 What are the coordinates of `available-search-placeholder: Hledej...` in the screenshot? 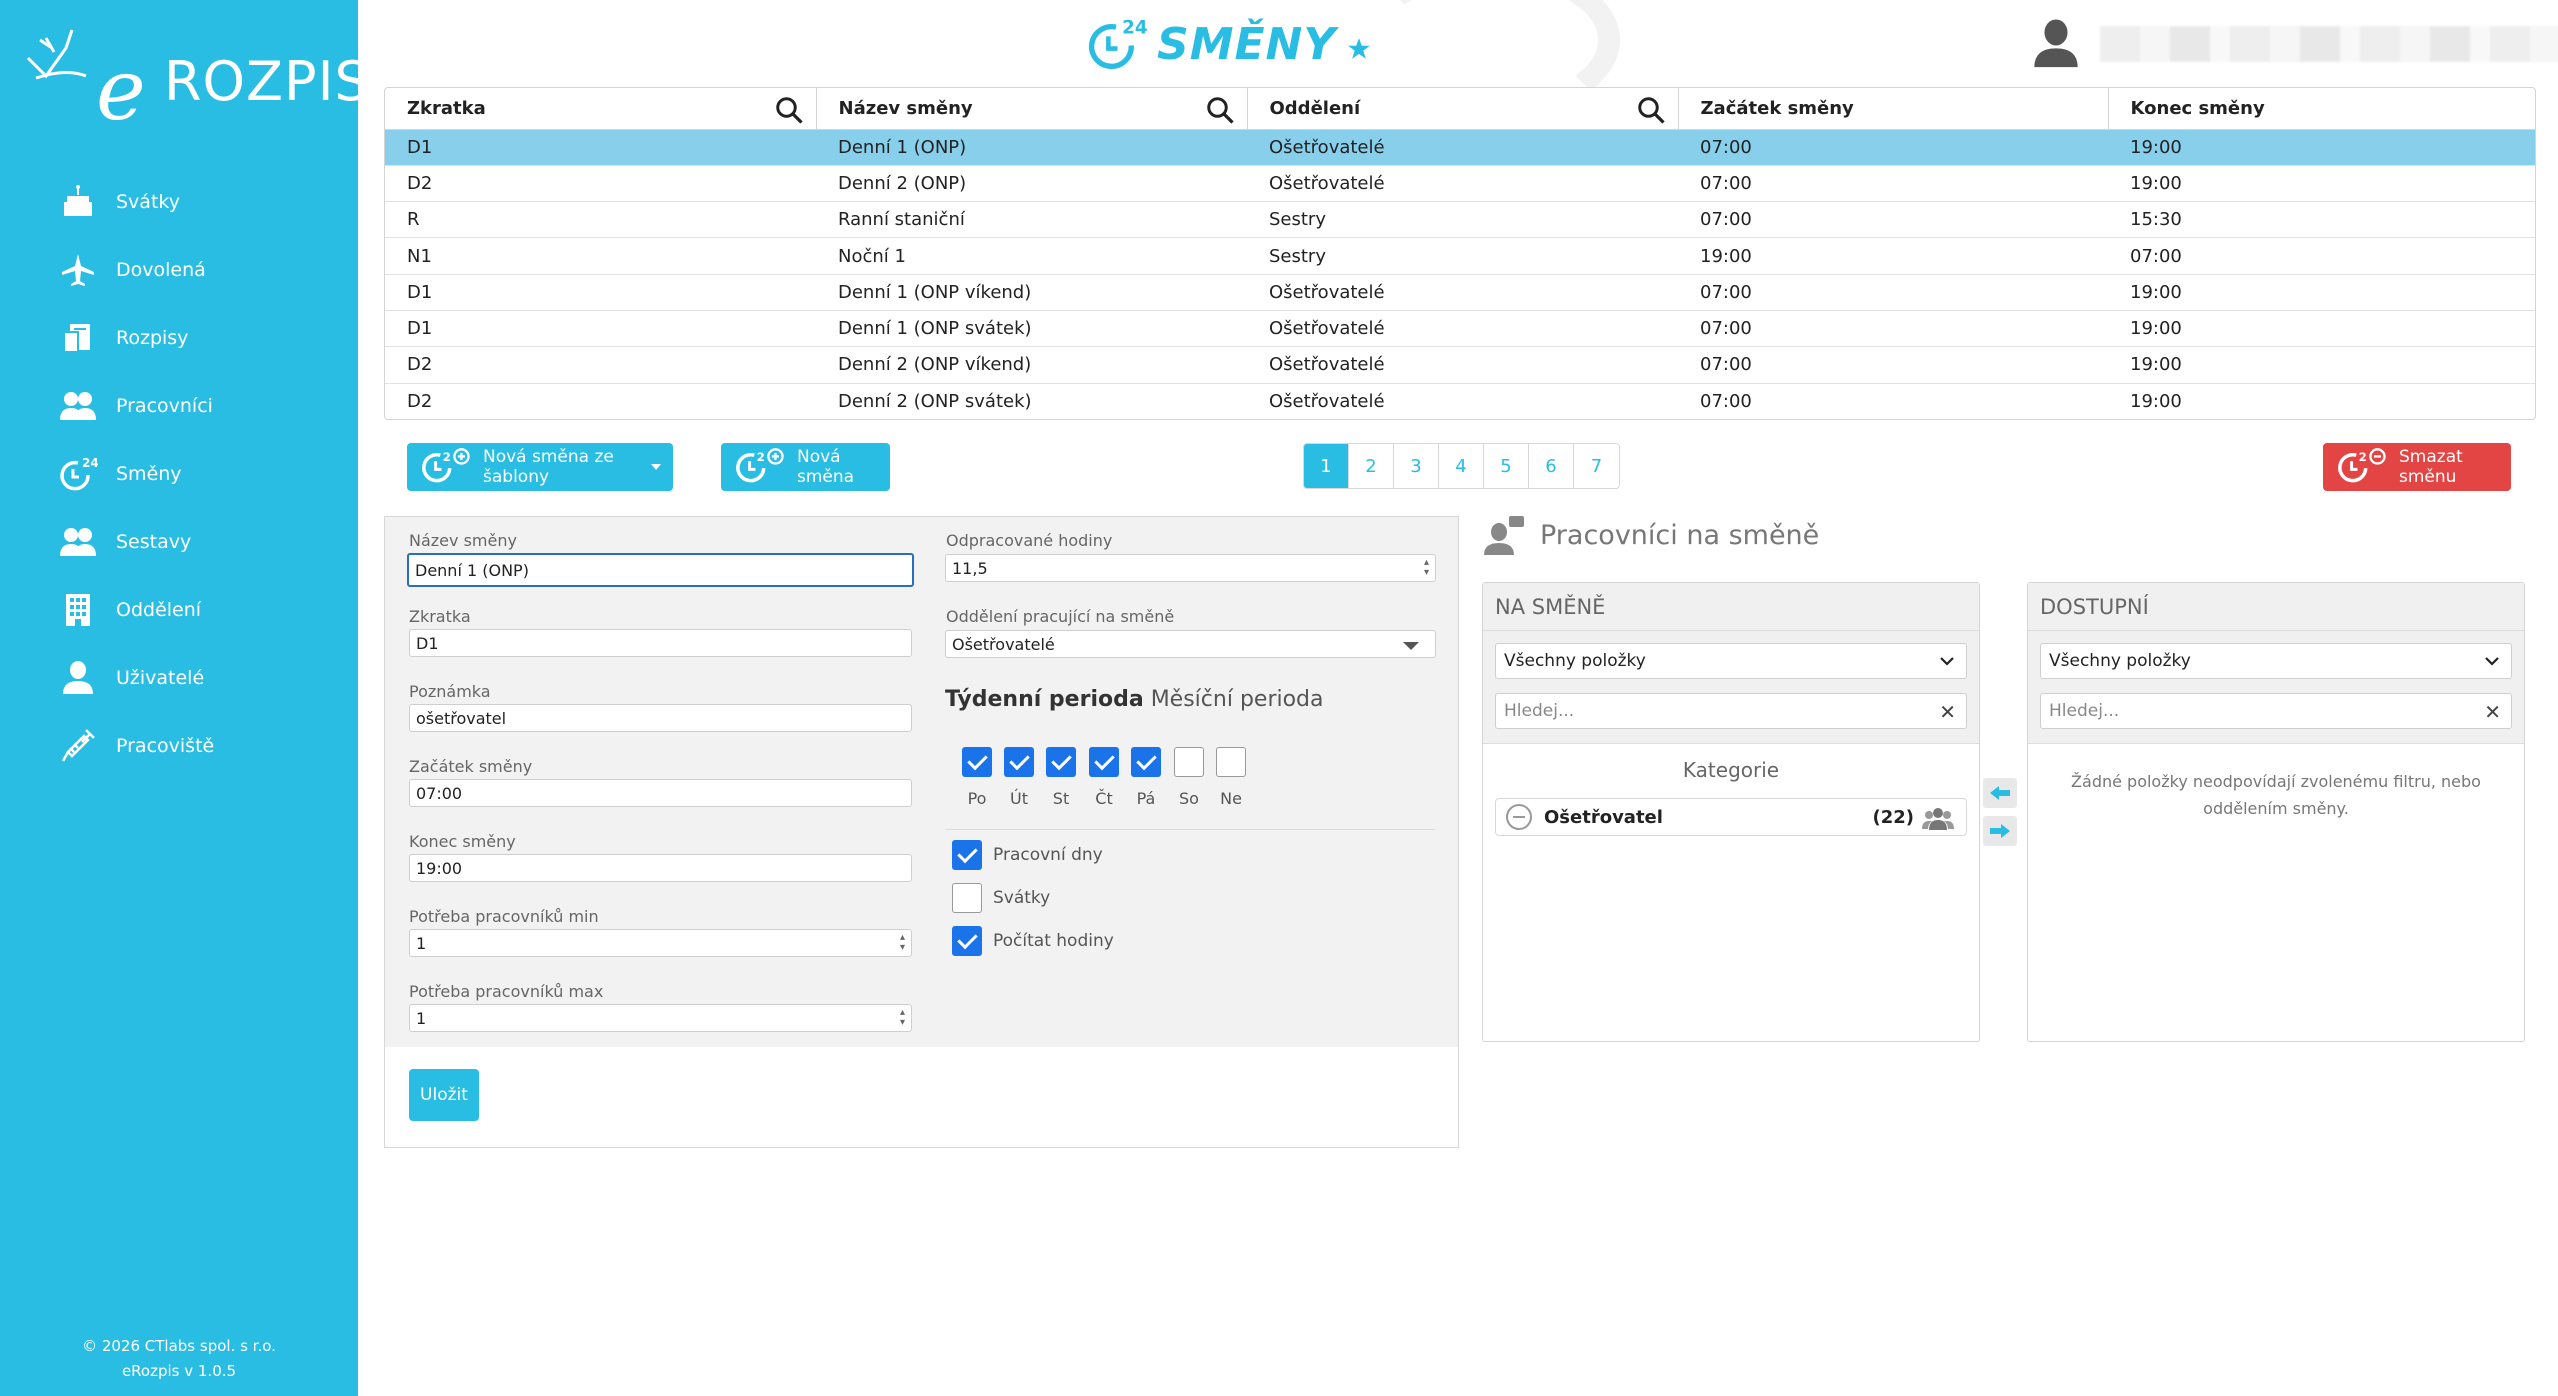 It's located at (2084, 711).